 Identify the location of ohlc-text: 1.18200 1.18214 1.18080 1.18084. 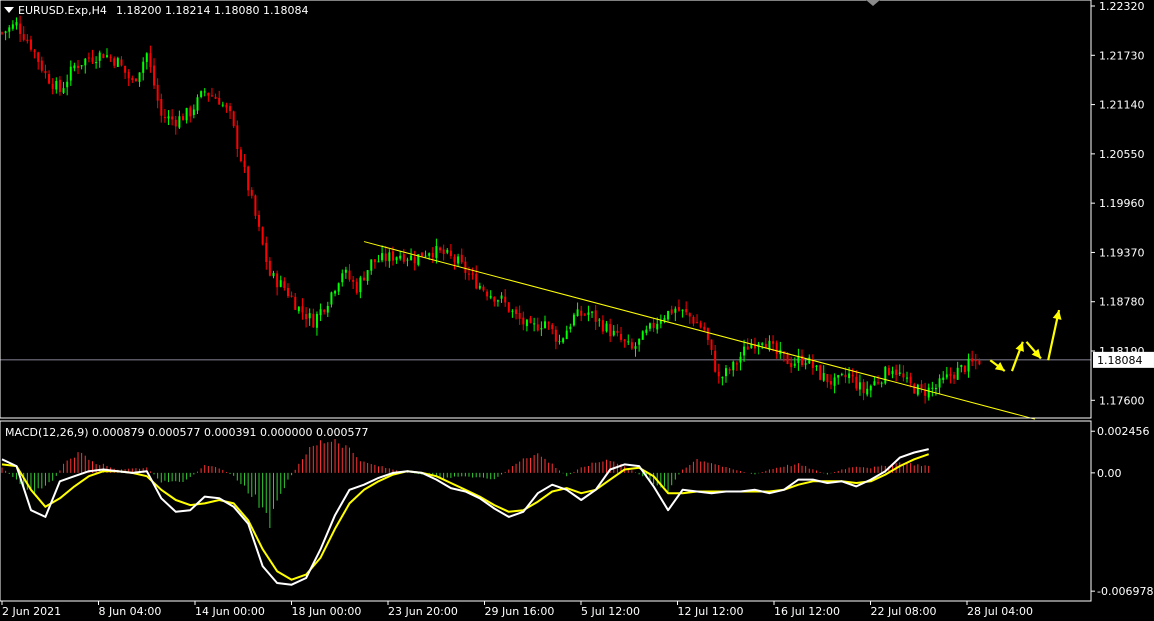
(212, 10).